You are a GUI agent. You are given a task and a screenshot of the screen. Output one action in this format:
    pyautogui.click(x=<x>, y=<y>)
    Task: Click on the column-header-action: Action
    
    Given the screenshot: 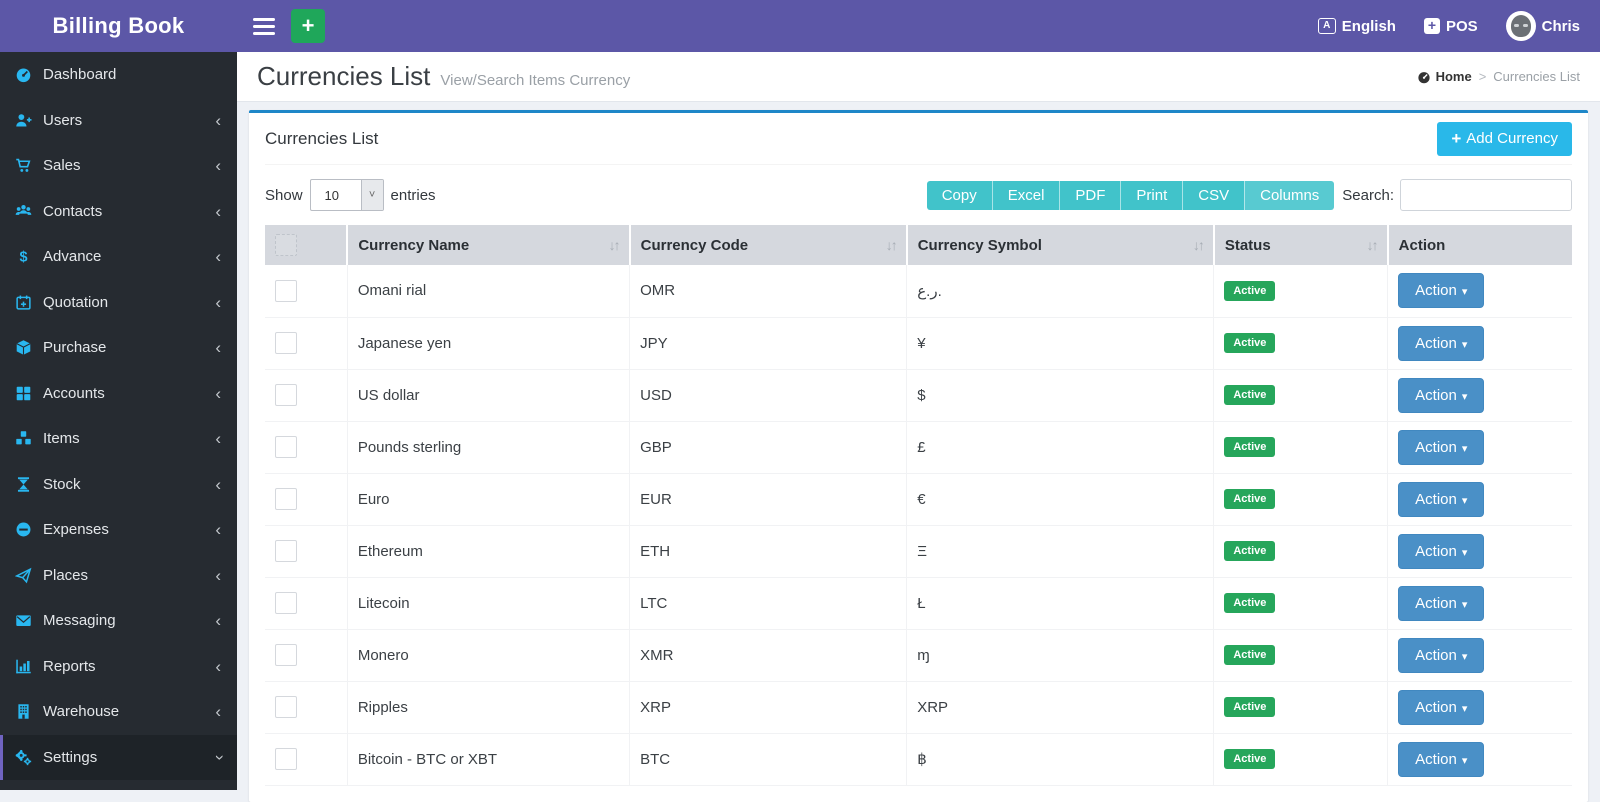 What is the action you would take?
    pyautogui.click(x=1479, y=245)
    